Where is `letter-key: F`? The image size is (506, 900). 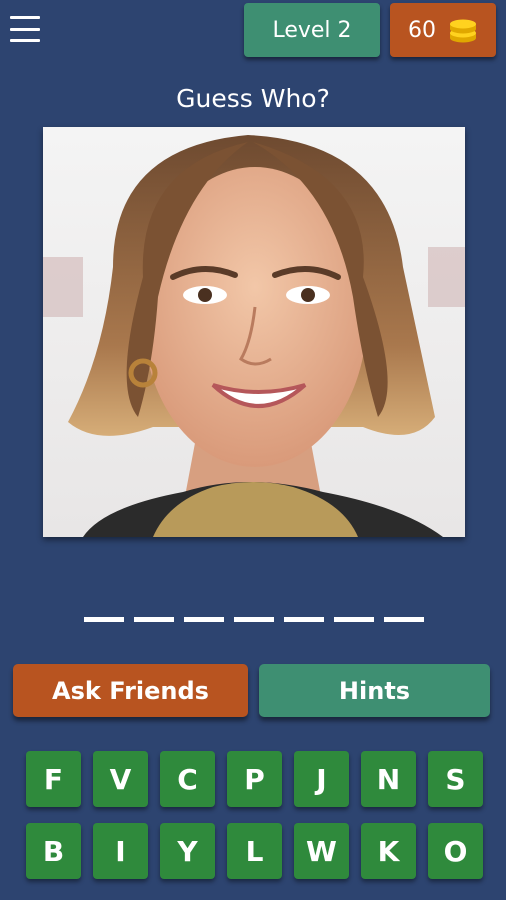
letter-key: F is located at coordinates (53, 779).